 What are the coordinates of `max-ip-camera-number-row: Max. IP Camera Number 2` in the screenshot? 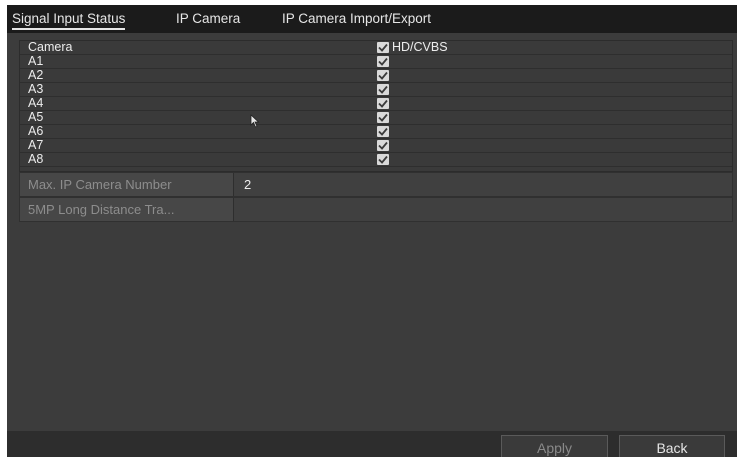 It's located at (376, 184).